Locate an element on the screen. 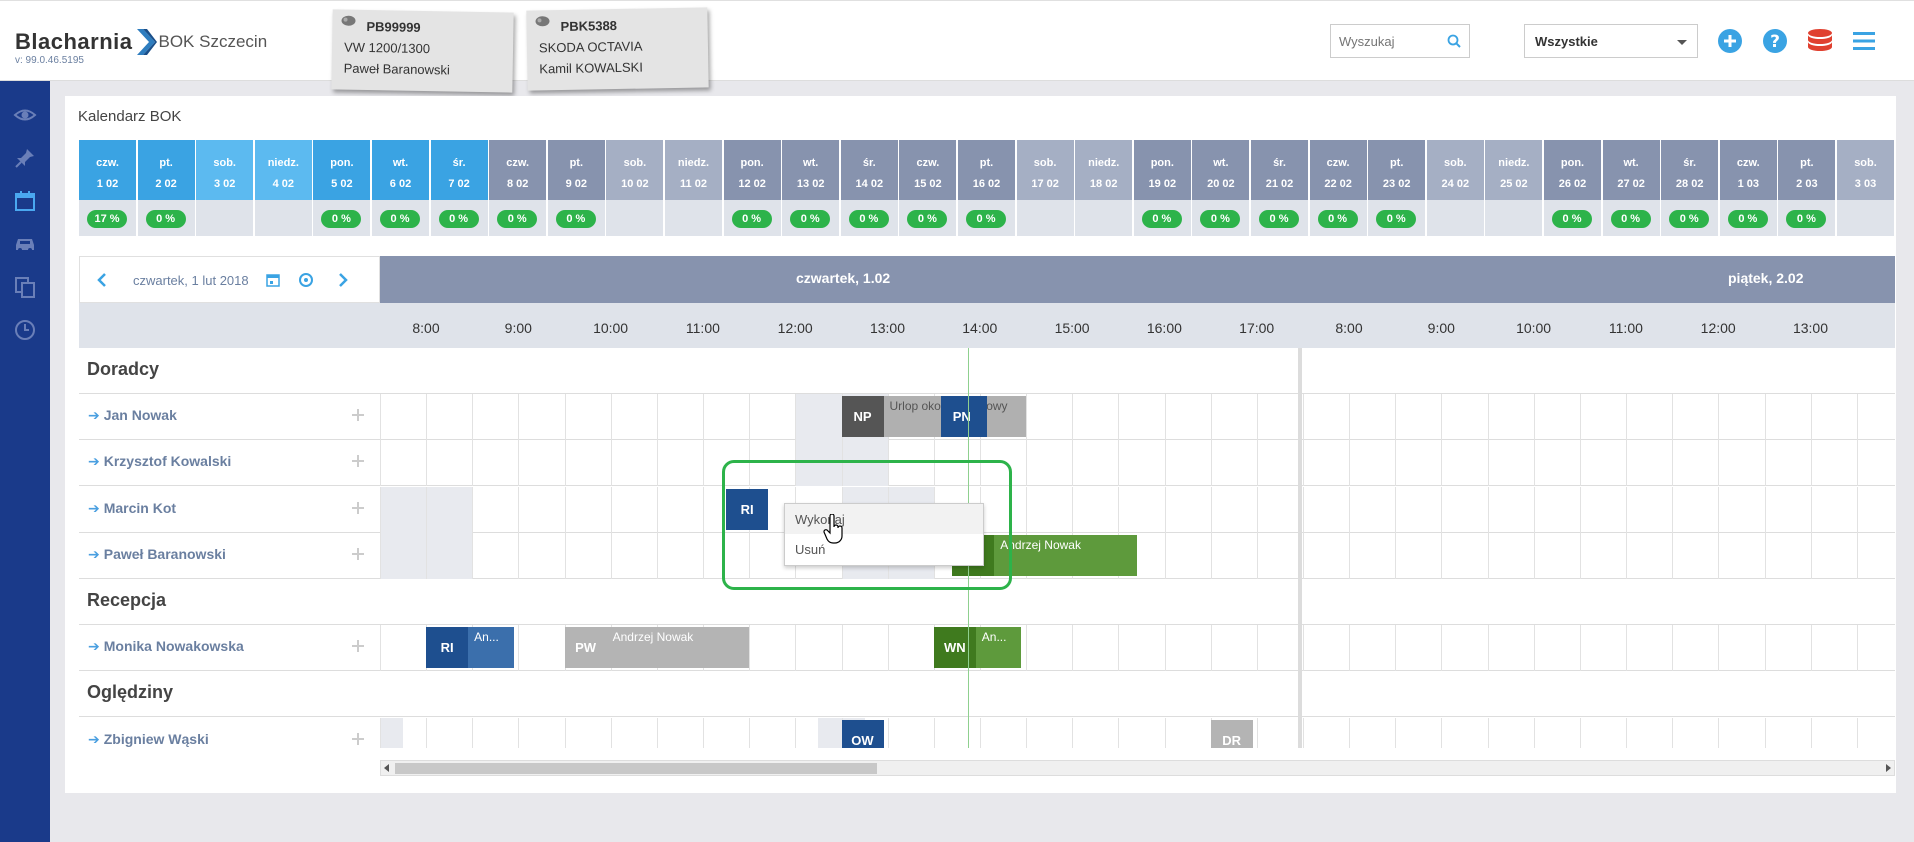  day-cell: wt. 20 02 0 % is located at coordinates (1221, 188).